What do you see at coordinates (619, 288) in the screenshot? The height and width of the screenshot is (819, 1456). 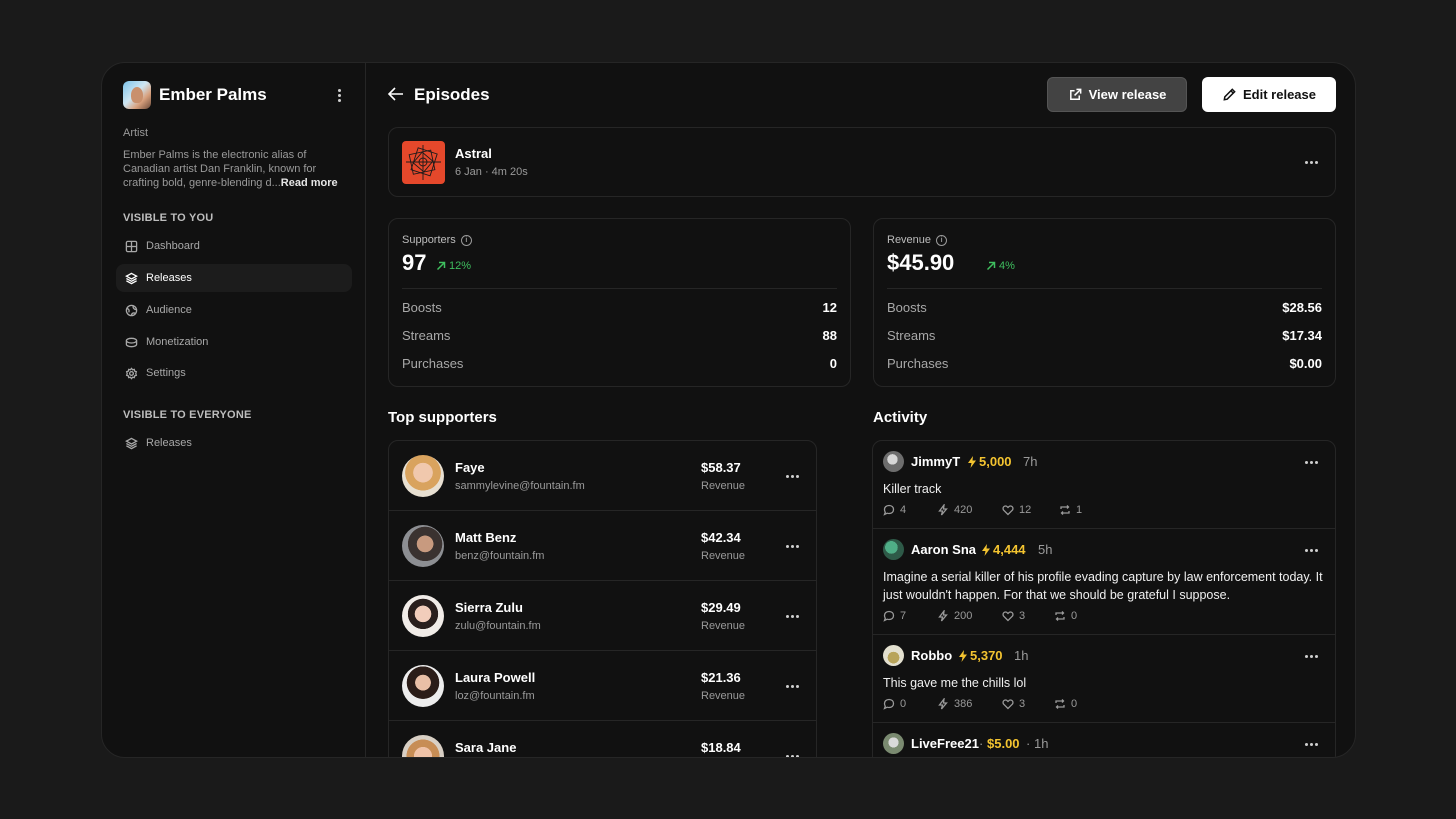 I see `divider` at bounding box center [619, 288].